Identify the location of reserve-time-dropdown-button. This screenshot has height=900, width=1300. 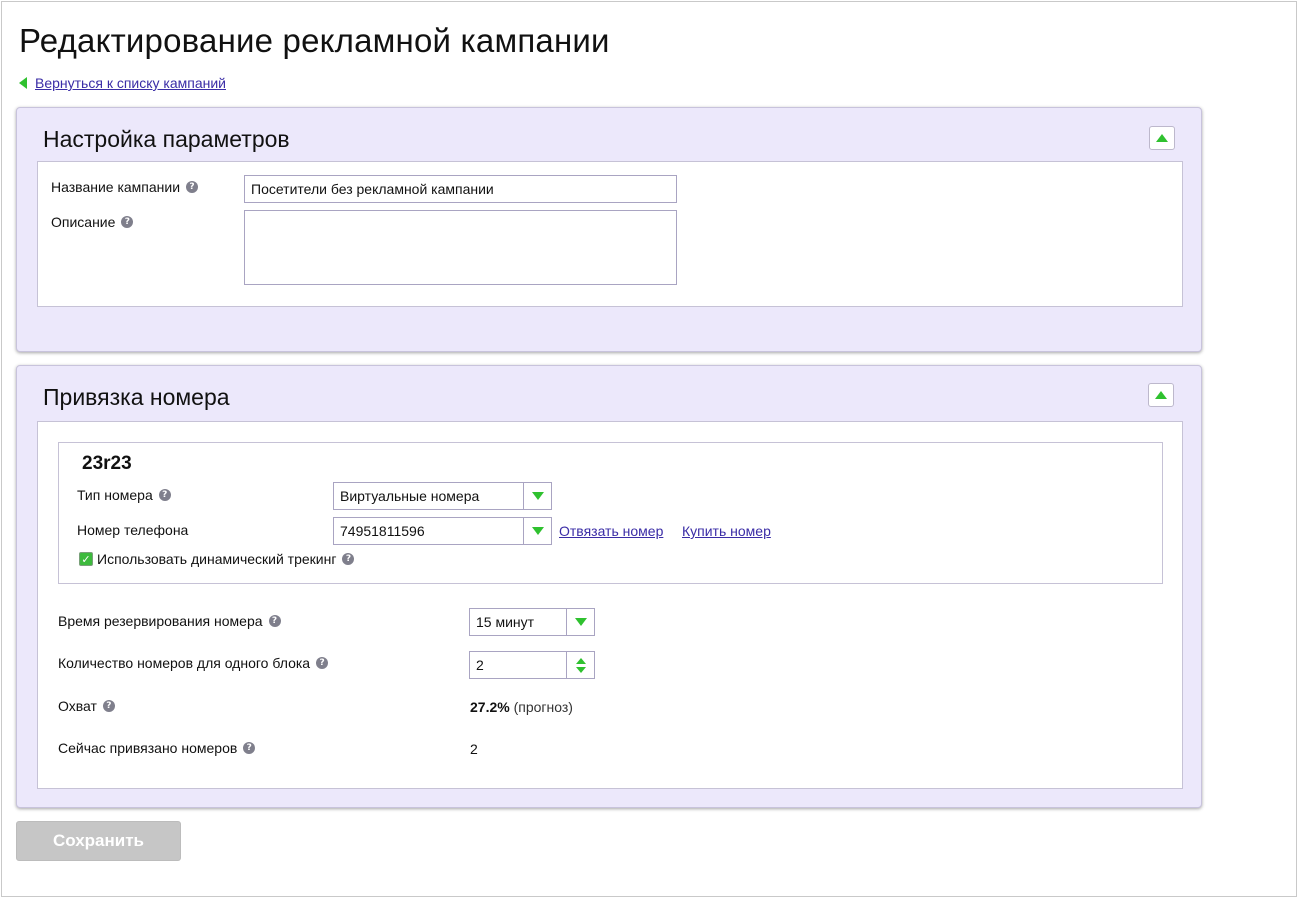
(580, 622).